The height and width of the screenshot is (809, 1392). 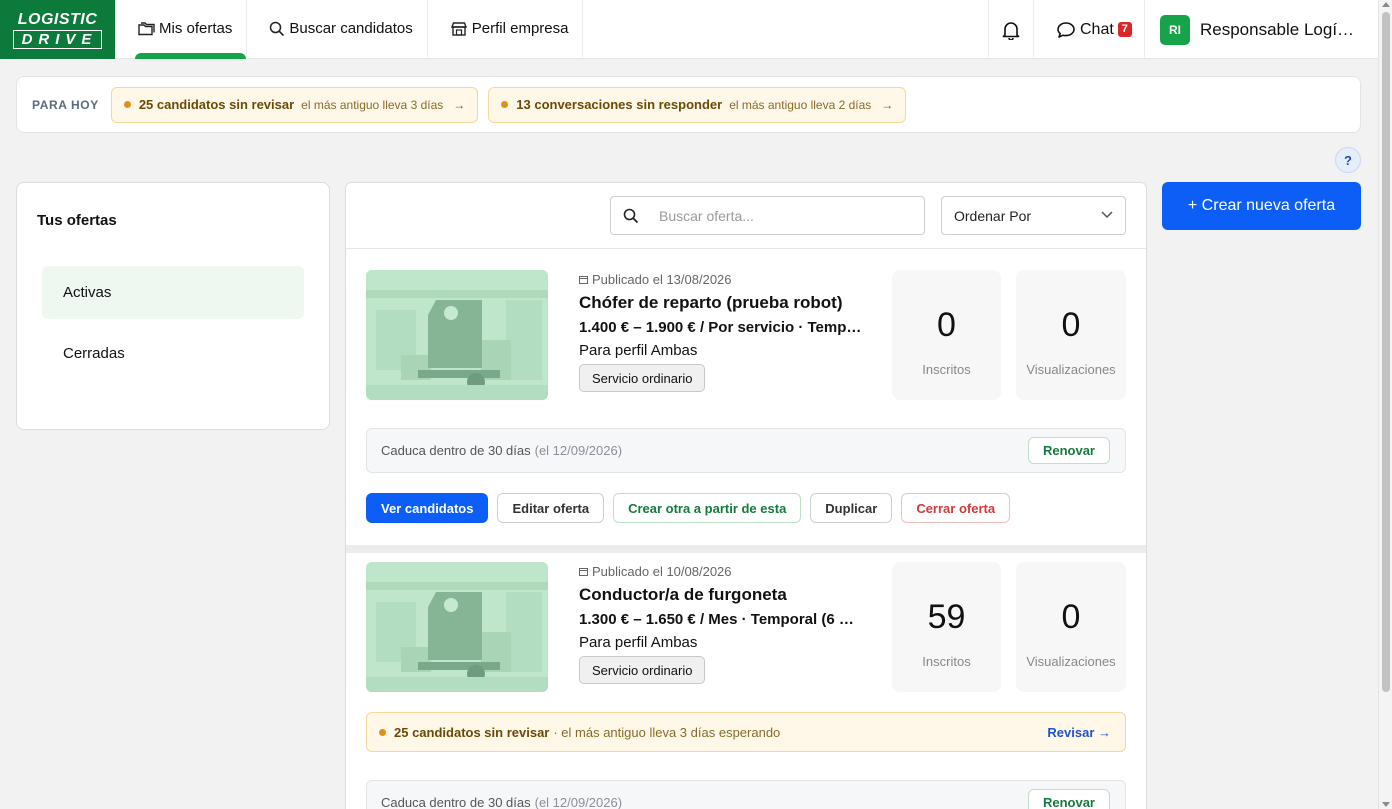 I want to click on offer-publish-date: Publicado el 10/08/2026, so click(x=655, y=571).